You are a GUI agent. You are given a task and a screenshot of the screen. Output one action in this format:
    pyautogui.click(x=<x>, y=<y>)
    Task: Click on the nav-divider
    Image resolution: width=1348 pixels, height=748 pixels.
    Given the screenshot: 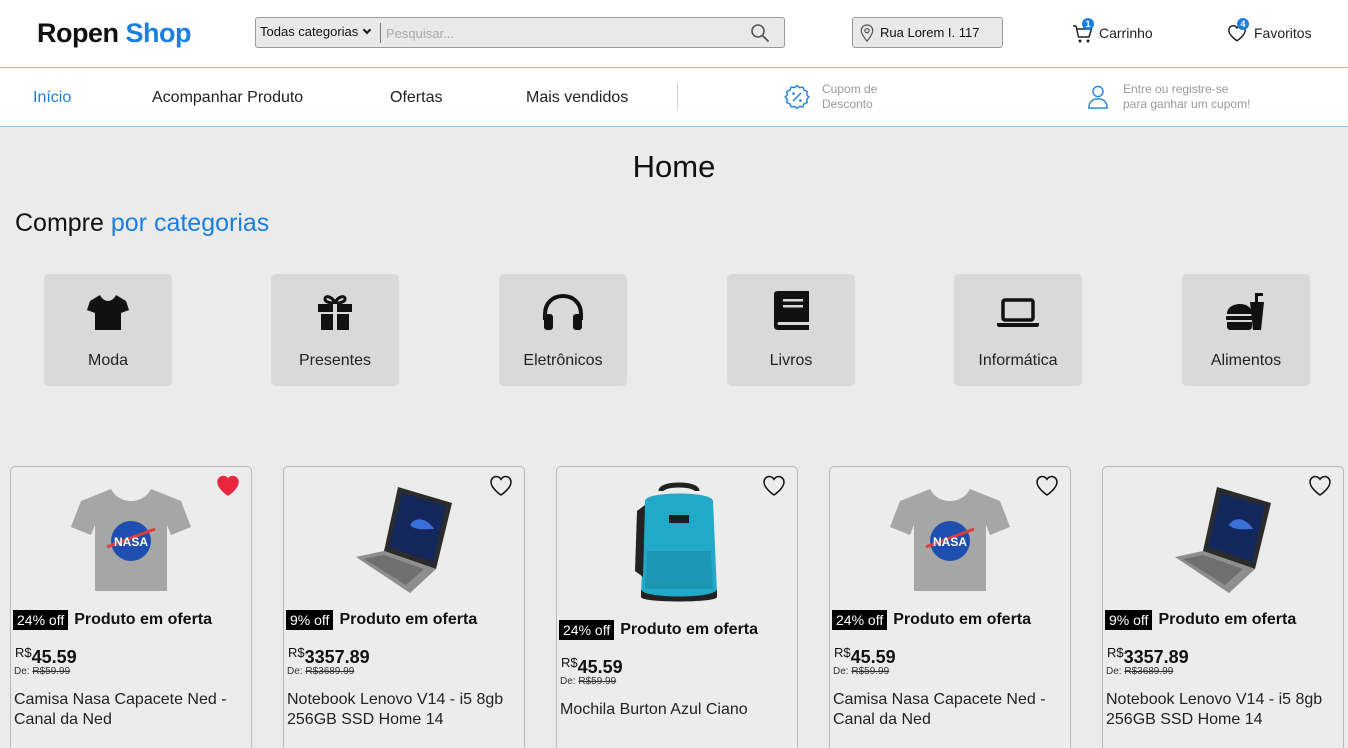 What is the action you would take?
    pyautogui.click(x=677, y=96)
    